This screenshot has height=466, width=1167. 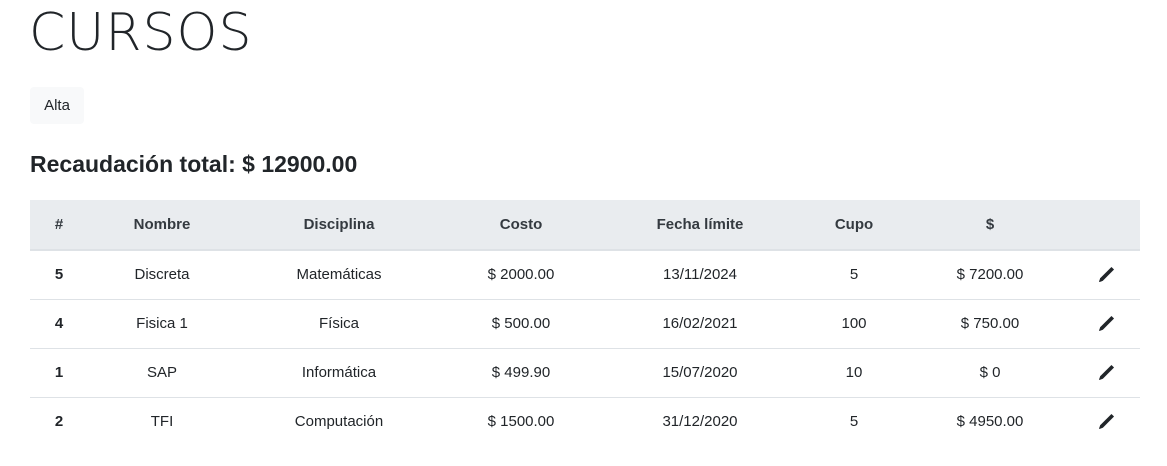 What do you see at coordinates (59, 422) in the screenshot?
I see `cell-id: 2` at bounding box center [59, 422].